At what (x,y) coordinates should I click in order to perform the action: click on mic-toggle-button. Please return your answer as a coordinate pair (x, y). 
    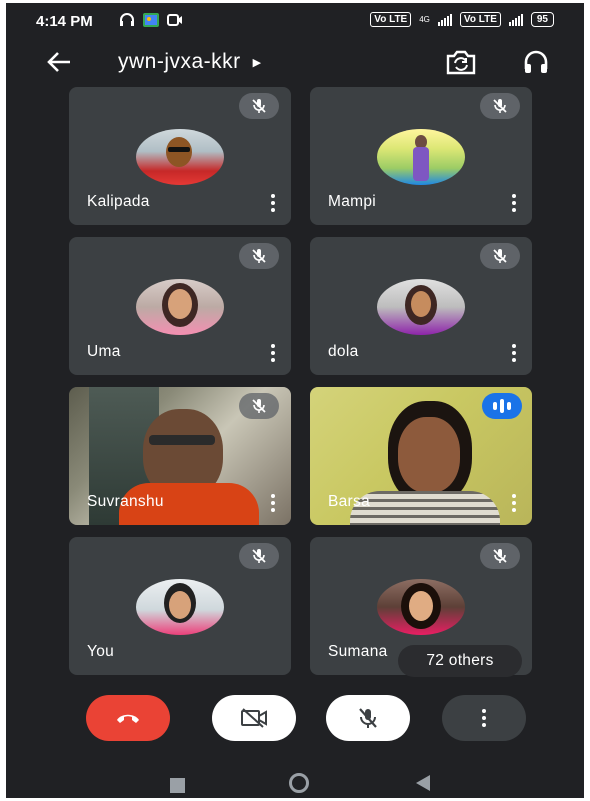
    Looking at the image, I should click on (368, 718).